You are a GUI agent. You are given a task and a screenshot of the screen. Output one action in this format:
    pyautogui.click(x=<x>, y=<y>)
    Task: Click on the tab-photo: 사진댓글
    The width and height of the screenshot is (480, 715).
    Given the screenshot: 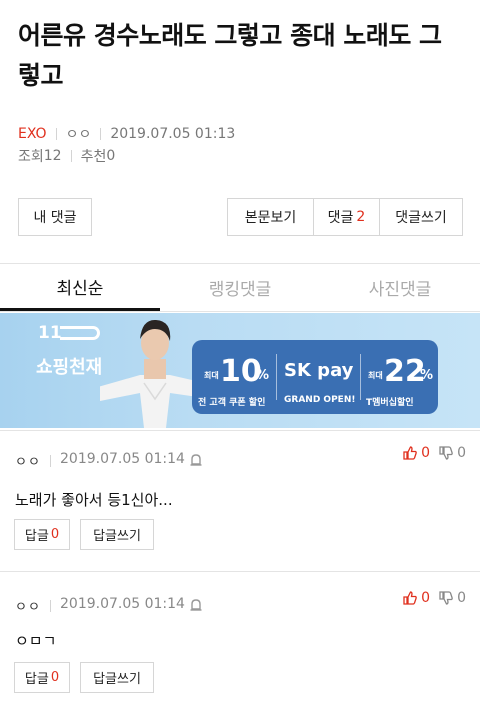 What is the action you would take?
    pyautogui.click(x=400, y=287)
    